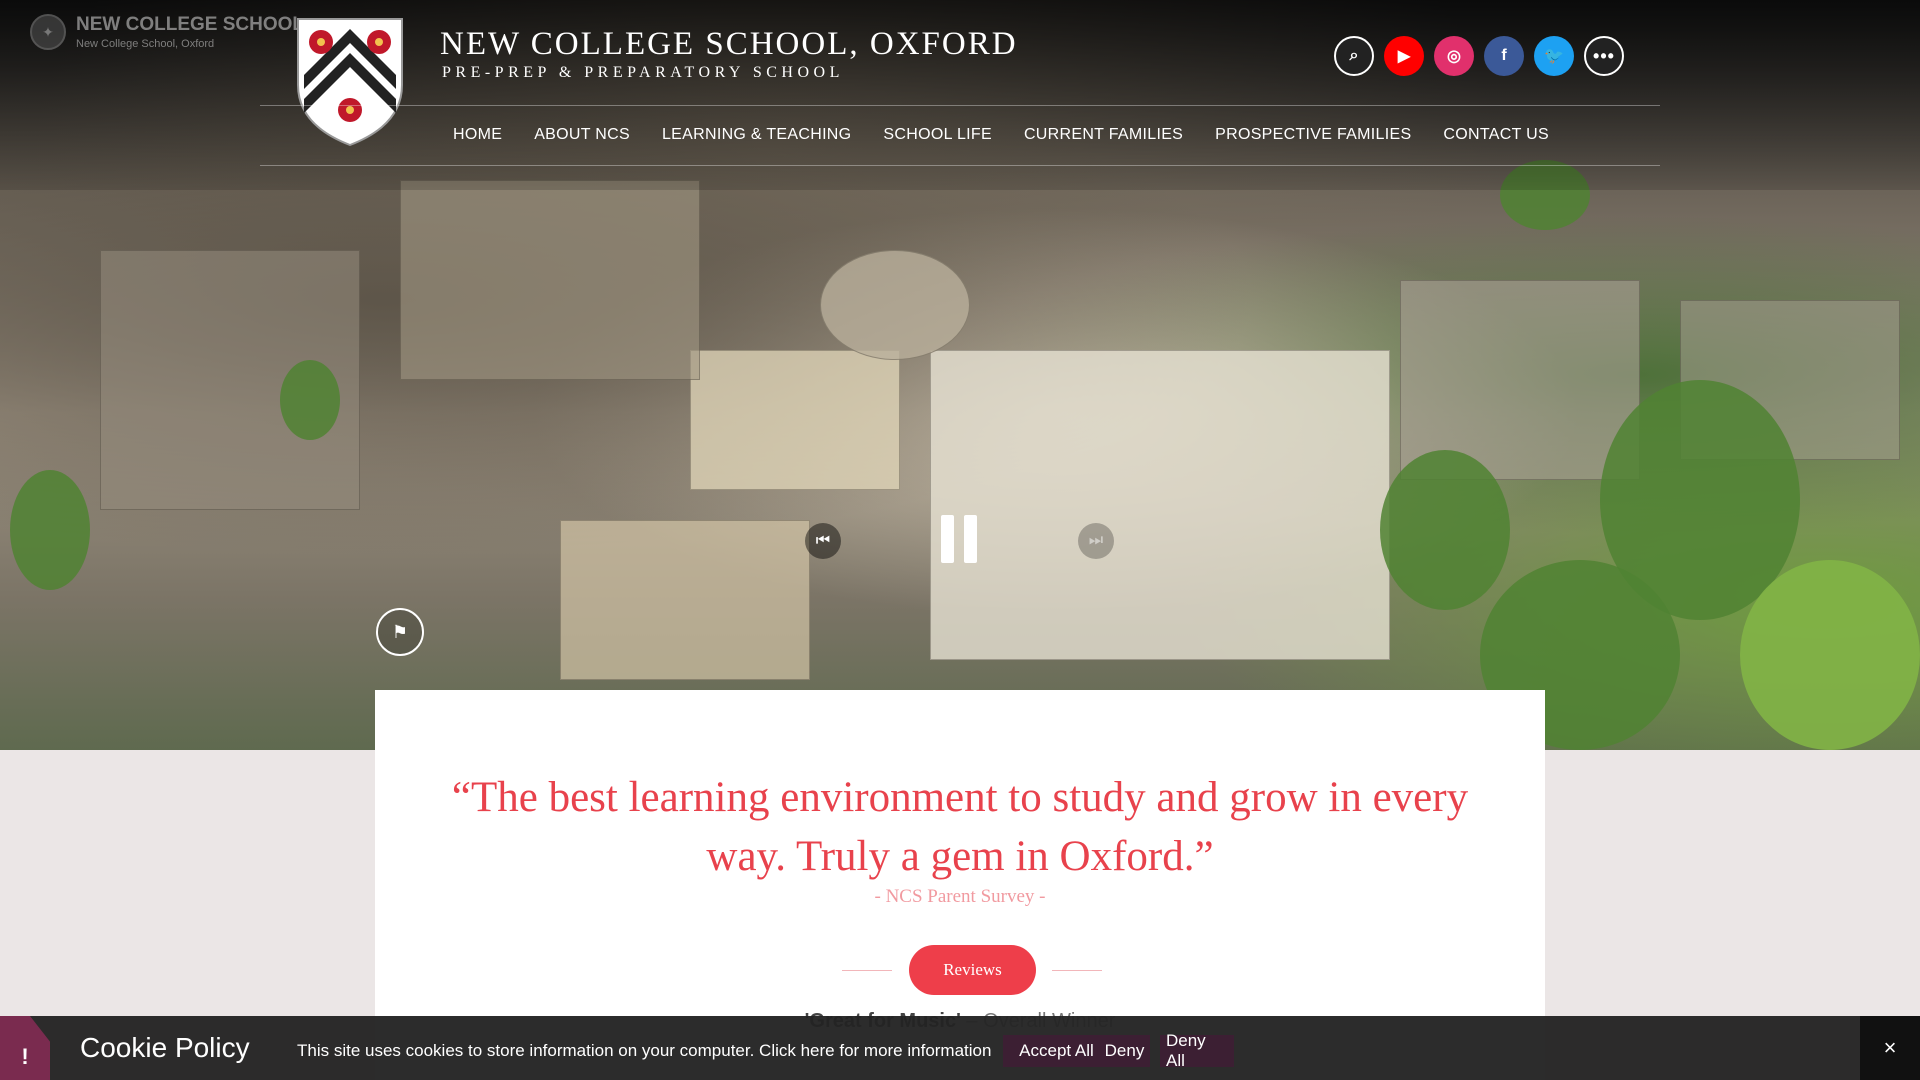 The height and width of the screenshot is (1080, 1920). I want to click on nav-item-school-life: SCHOOL LIFE, so click(937, 135).